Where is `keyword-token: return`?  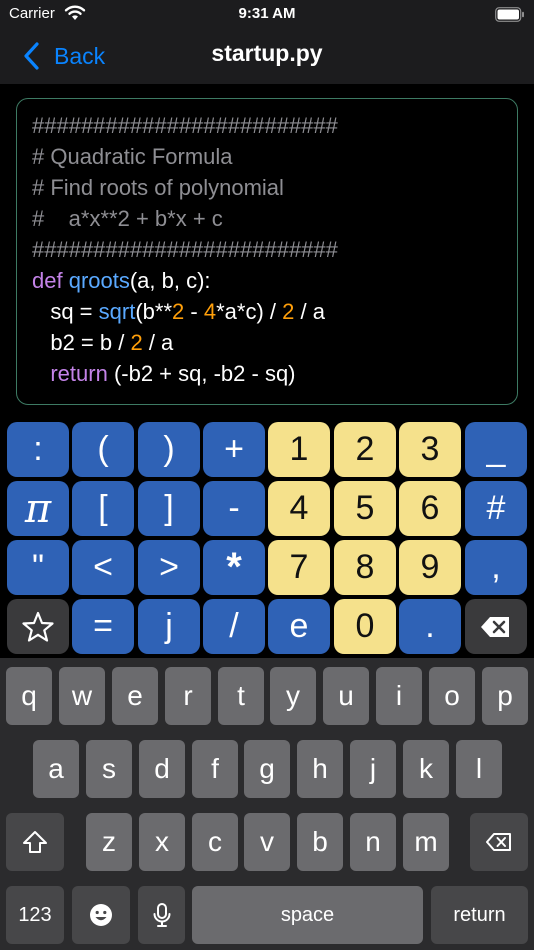 keyword-token: return is located at coordinates (79, 373).